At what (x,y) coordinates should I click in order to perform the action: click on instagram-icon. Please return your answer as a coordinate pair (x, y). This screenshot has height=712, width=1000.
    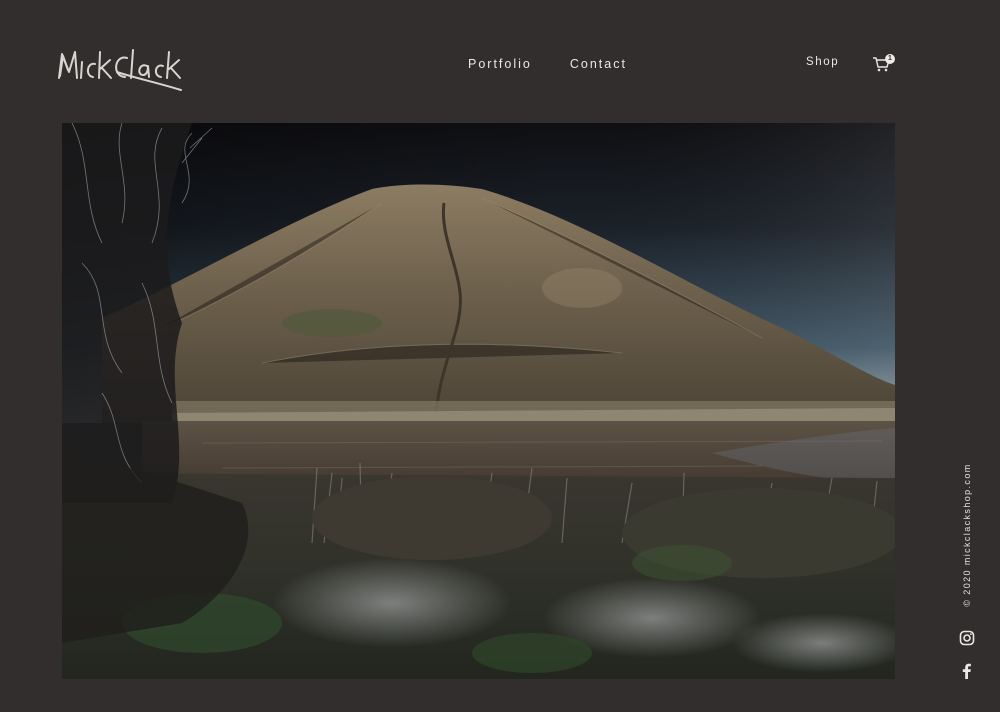
    Looking at the image, I should click on (967, 638).